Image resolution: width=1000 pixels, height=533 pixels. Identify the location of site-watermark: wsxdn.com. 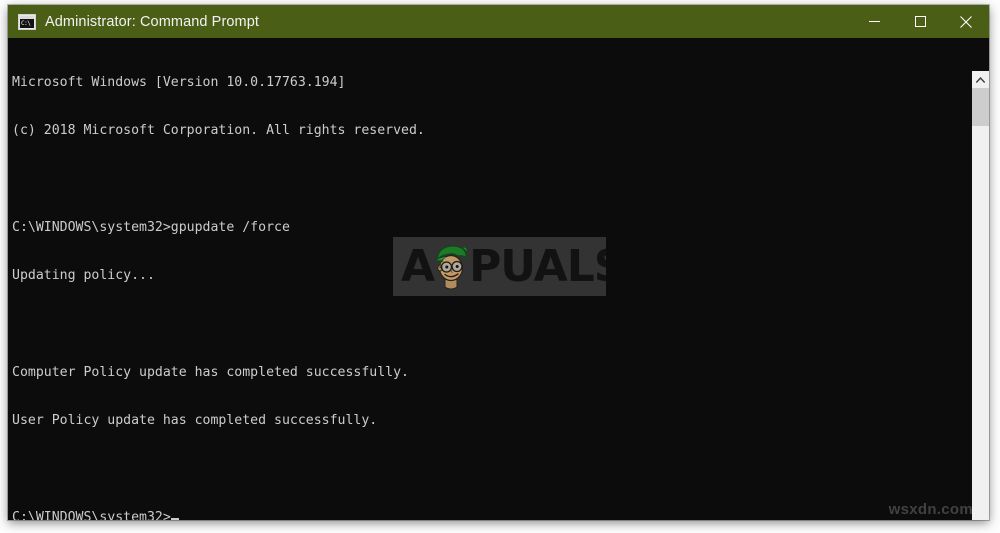
(930, 509).